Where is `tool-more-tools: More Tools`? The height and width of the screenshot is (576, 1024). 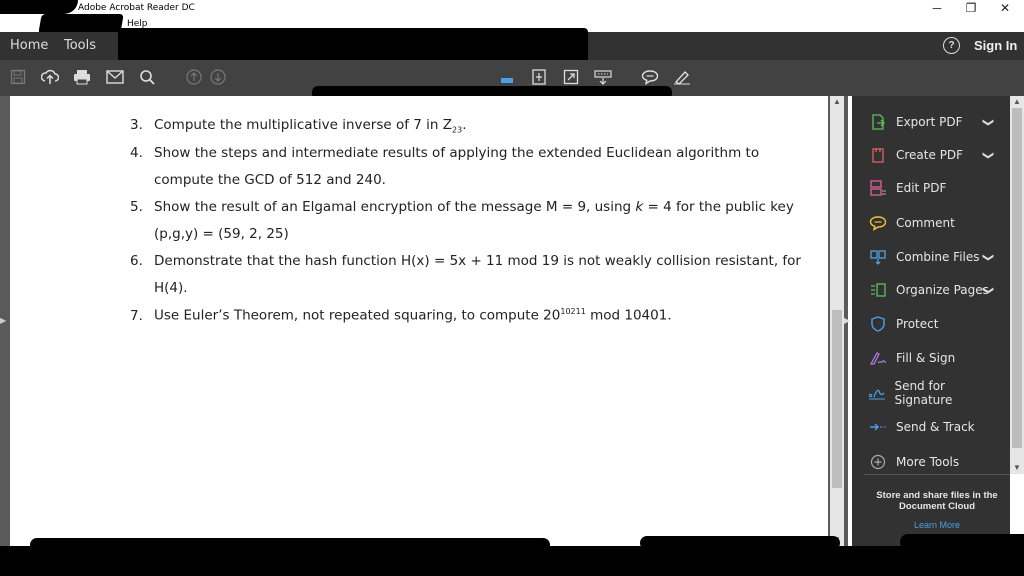
tool-more-tools: More Tools is located at coordinates (933, 462).